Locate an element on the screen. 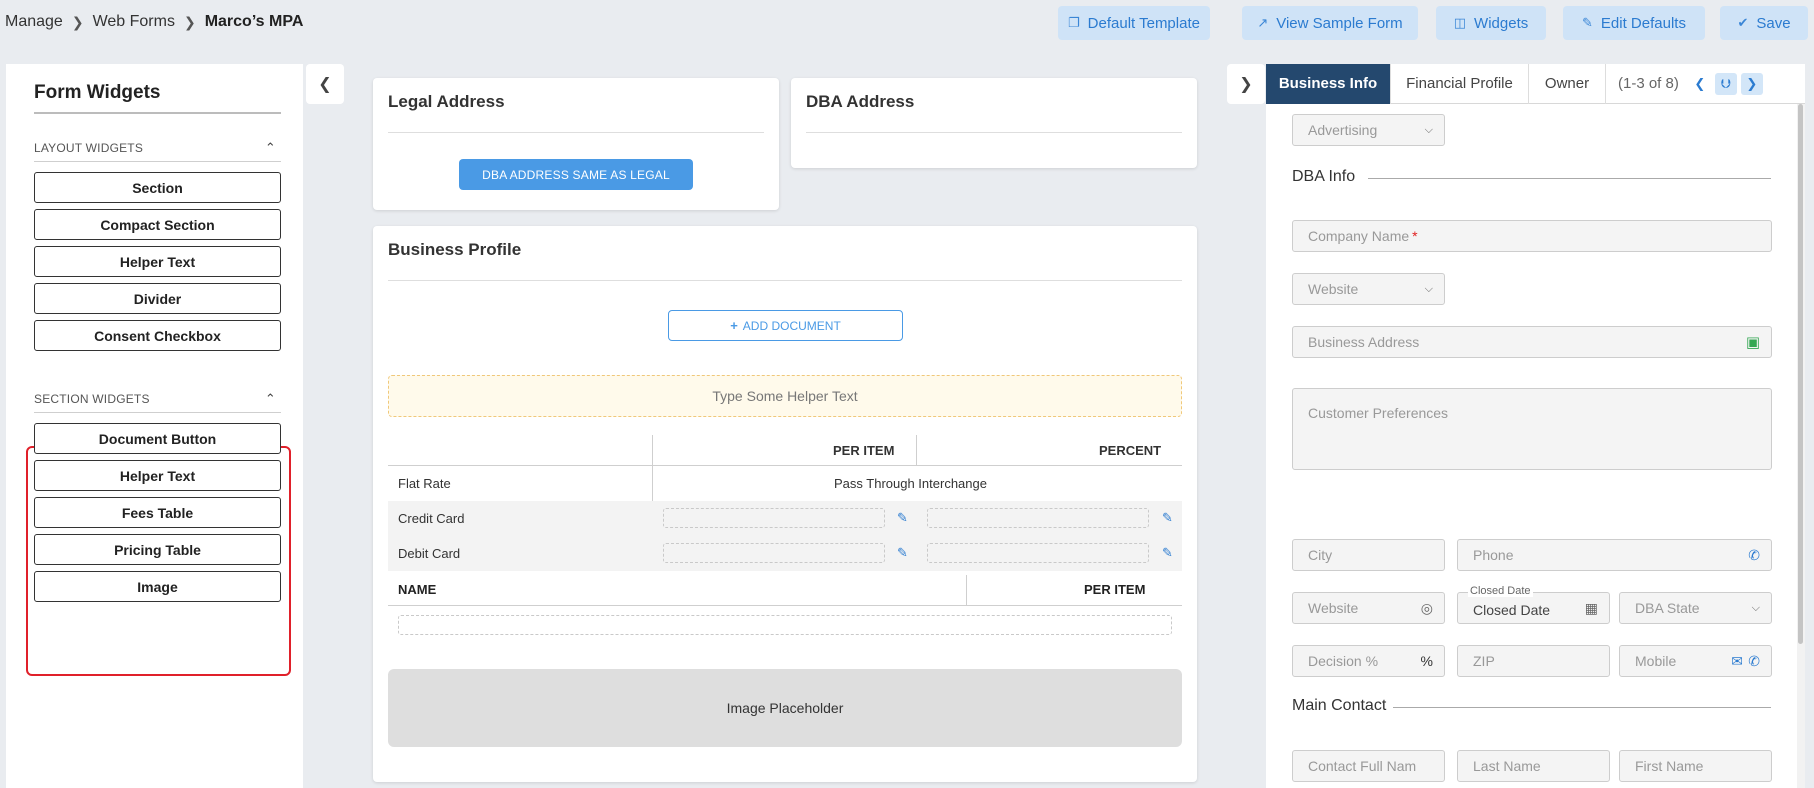 The width and height of the screenshot is (1814, 788). pricing-row-placeholder is located at coordinates (785, 625).